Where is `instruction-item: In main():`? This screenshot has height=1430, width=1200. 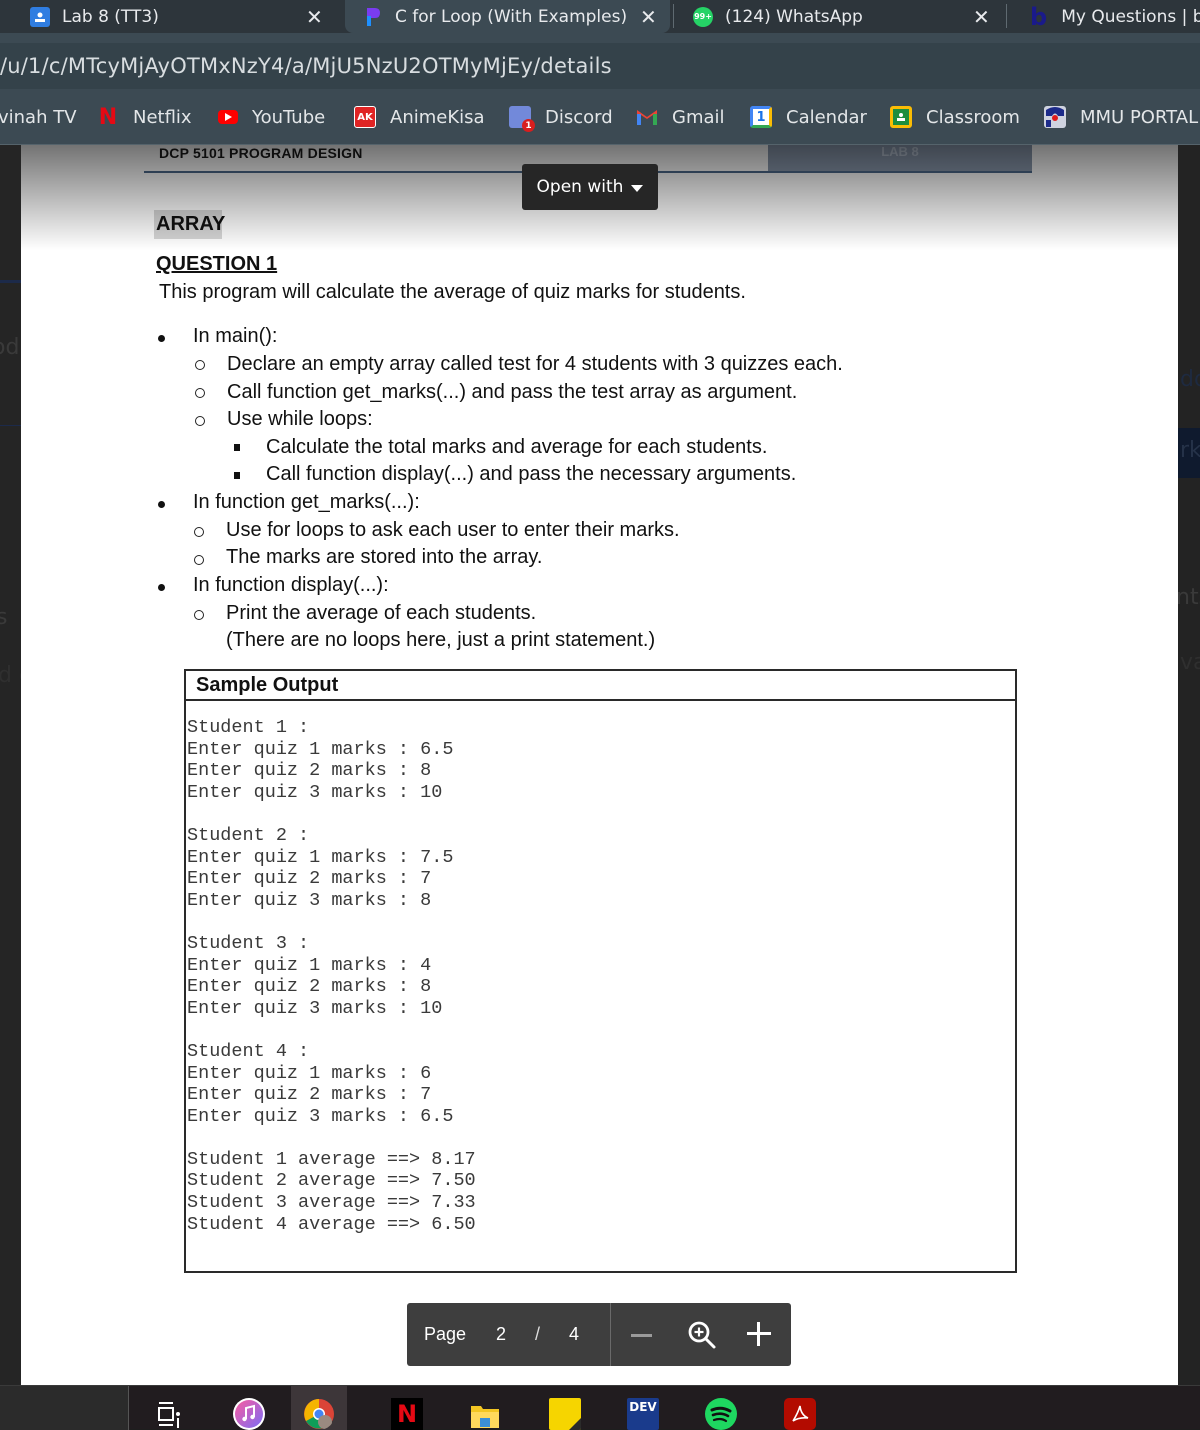
instruction-item: In main(): is located at coordinates (235, 336).